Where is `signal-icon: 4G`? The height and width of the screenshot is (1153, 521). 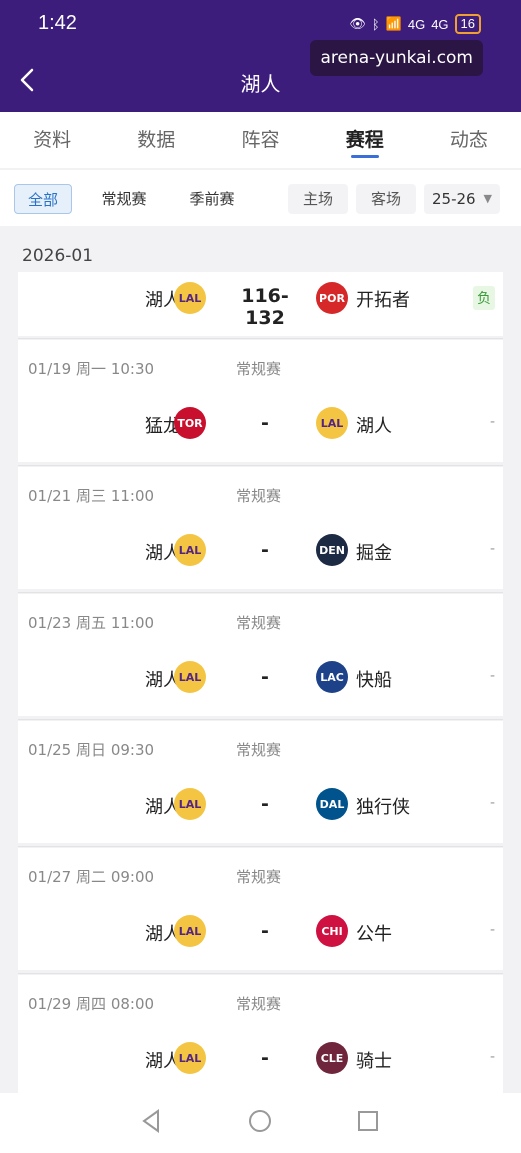 signal-icon: 4G is located at coordinates (416, 24).